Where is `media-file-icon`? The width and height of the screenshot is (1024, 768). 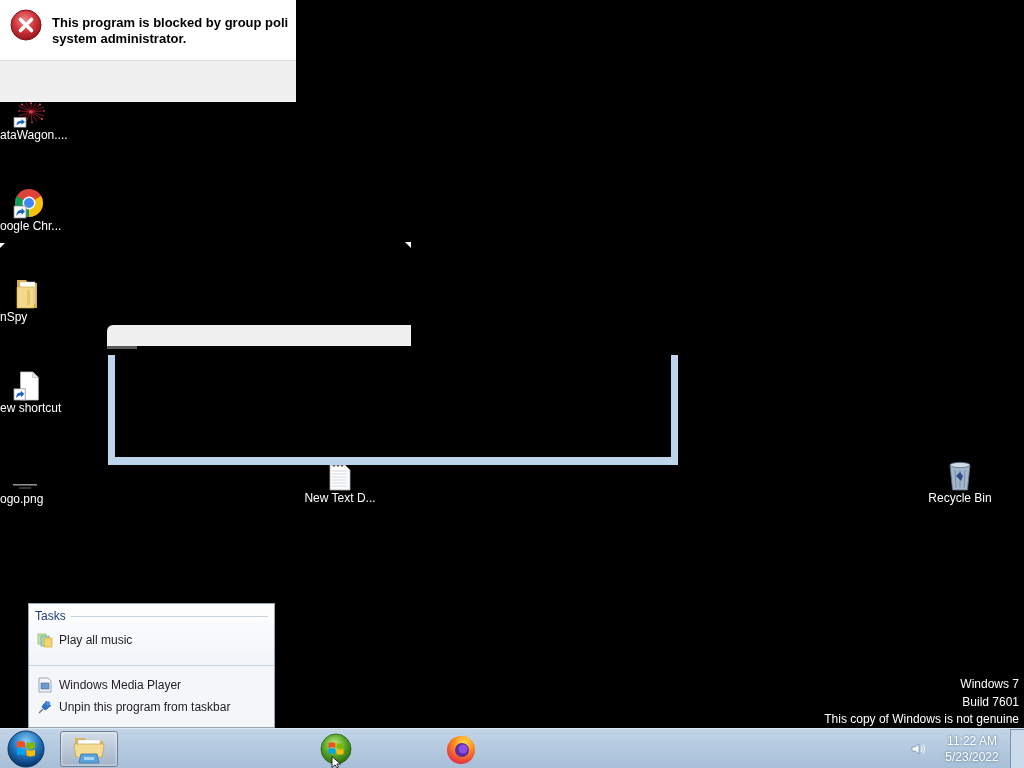
media-file-icon is located at coordinates (45, 685).